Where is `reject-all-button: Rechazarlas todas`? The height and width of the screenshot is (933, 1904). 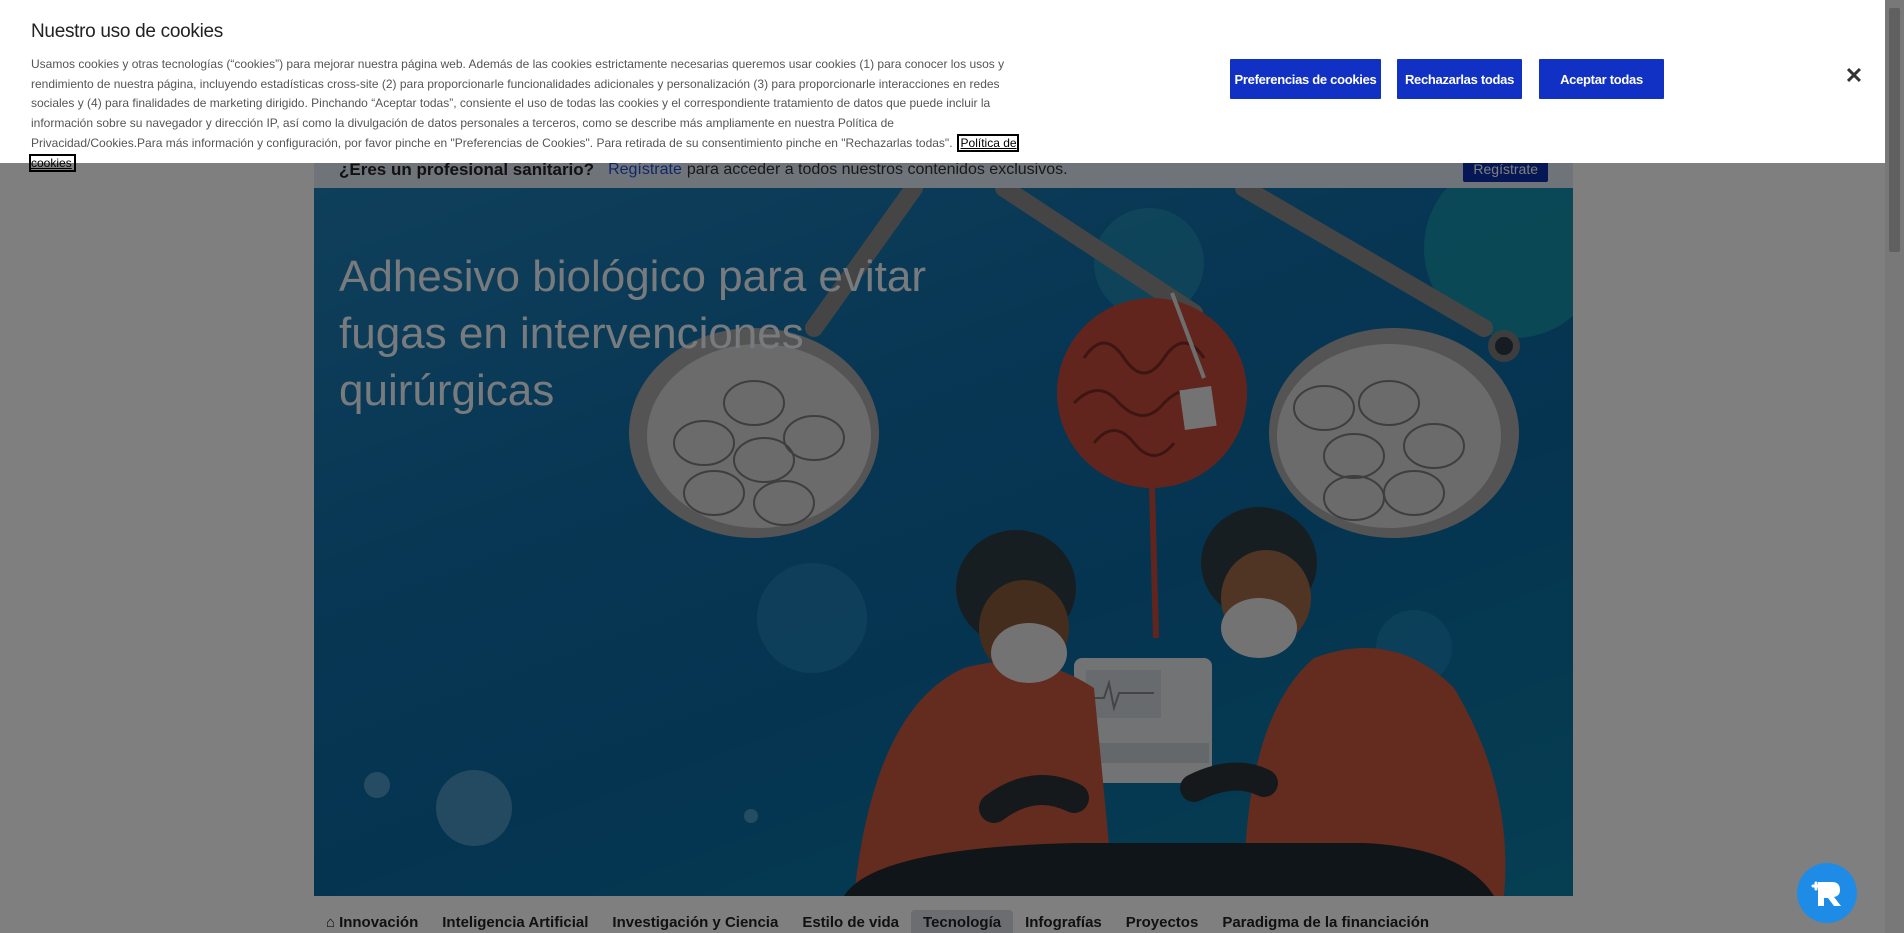 reject-all-button: Rechazarlas todas is located at coordinates (1459, 79).